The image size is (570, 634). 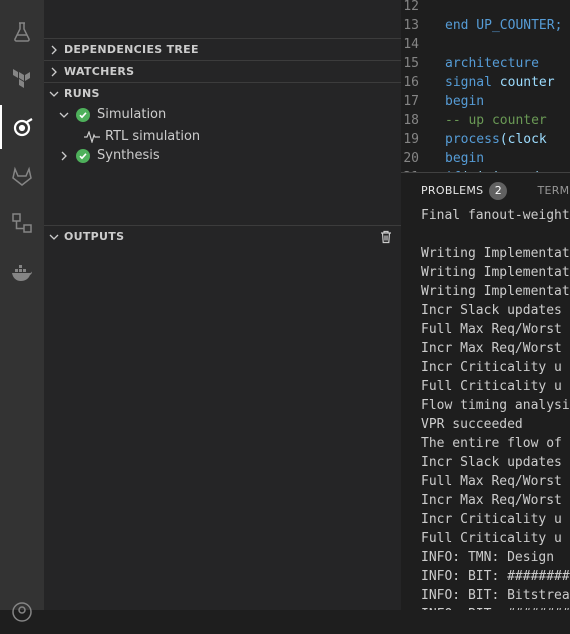 I want to click on terminal-line: The entire flow of, so click(x=491, y=443).